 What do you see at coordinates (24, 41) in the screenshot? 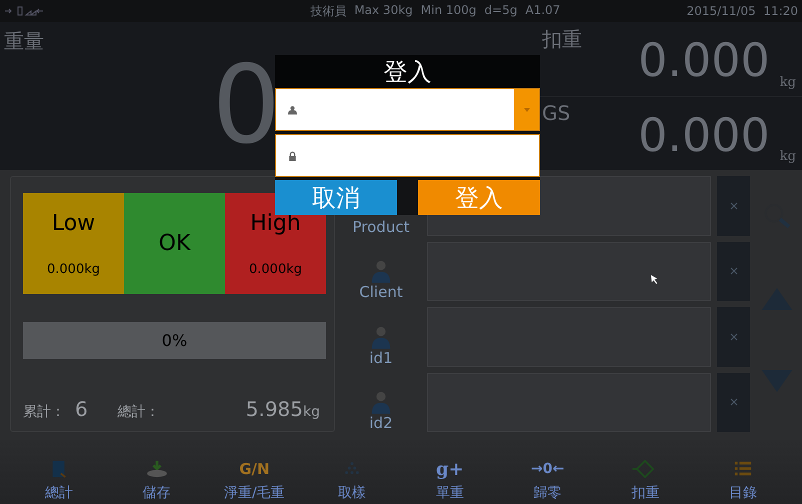
I see `weight-label: 重量` at bounding box center [24, 41].